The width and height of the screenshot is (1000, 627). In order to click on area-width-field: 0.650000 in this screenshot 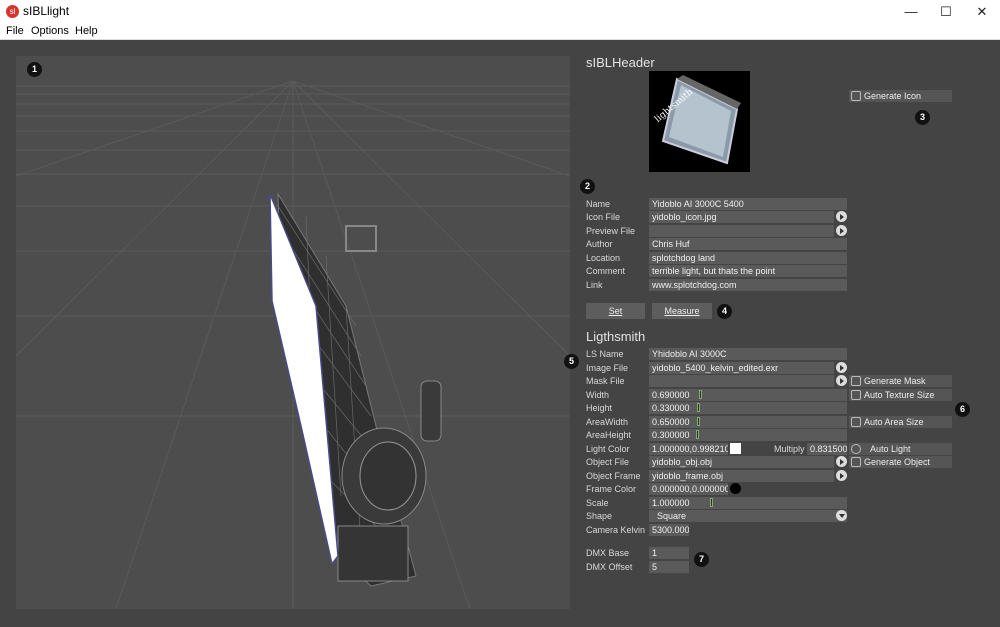, I will do `click(748, 422)`.